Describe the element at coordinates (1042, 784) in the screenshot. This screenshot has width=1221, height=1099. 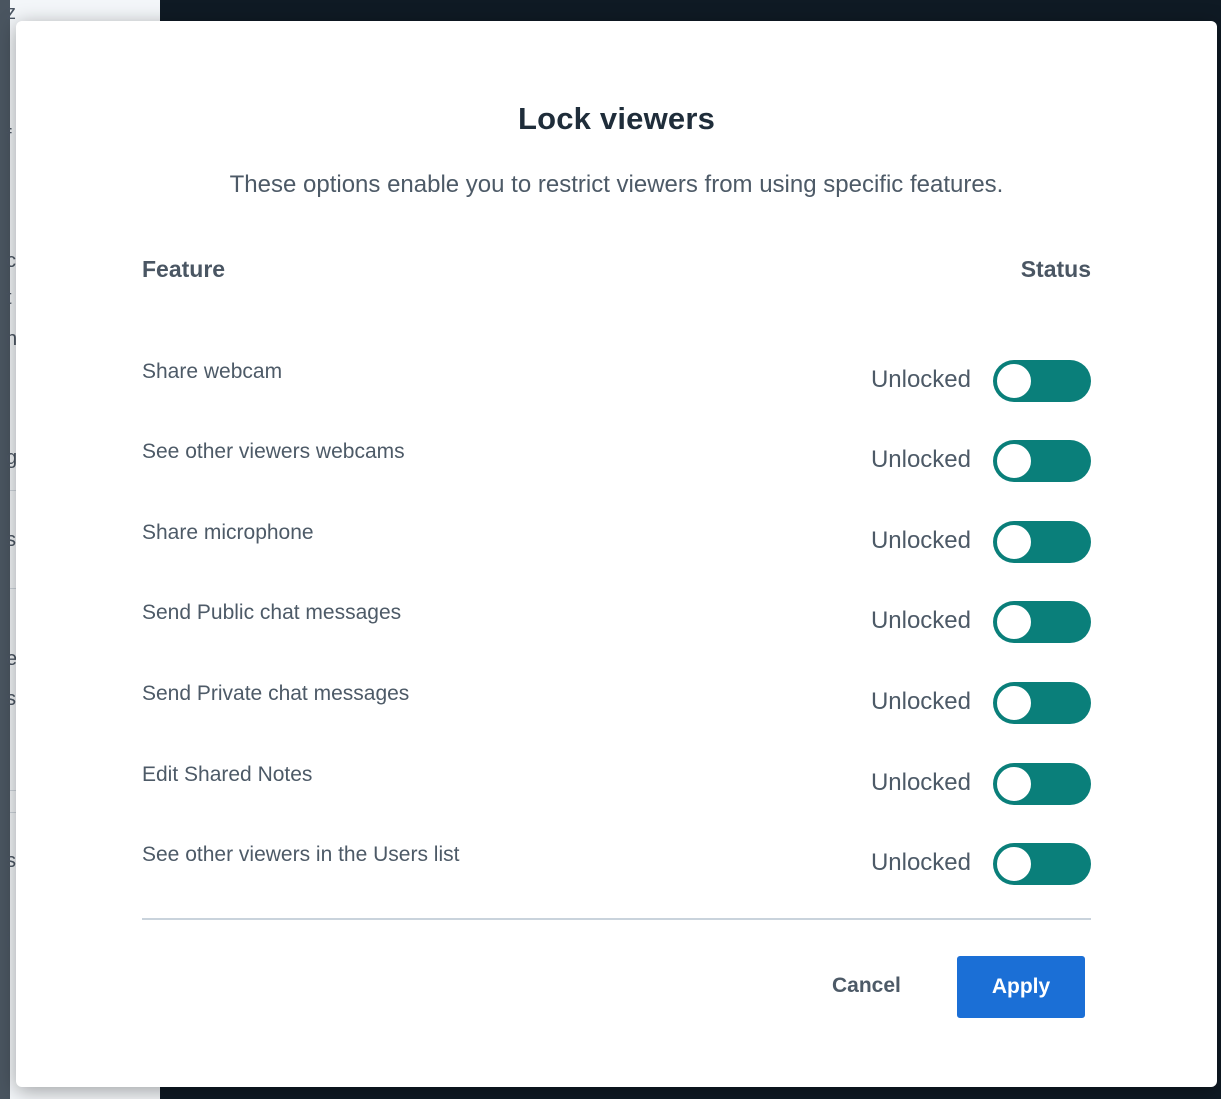
I see `shared-notes-toggle` at that location.